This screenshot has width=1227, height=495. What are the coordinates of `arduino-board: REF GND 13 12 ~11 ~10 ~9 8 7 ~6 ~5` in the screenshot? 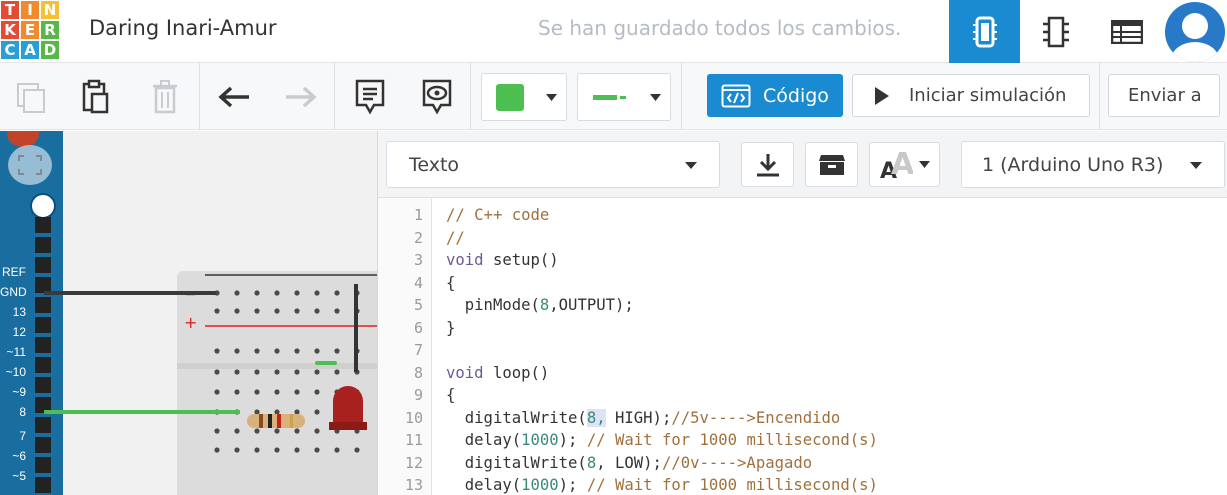 It's located at (31, 313).